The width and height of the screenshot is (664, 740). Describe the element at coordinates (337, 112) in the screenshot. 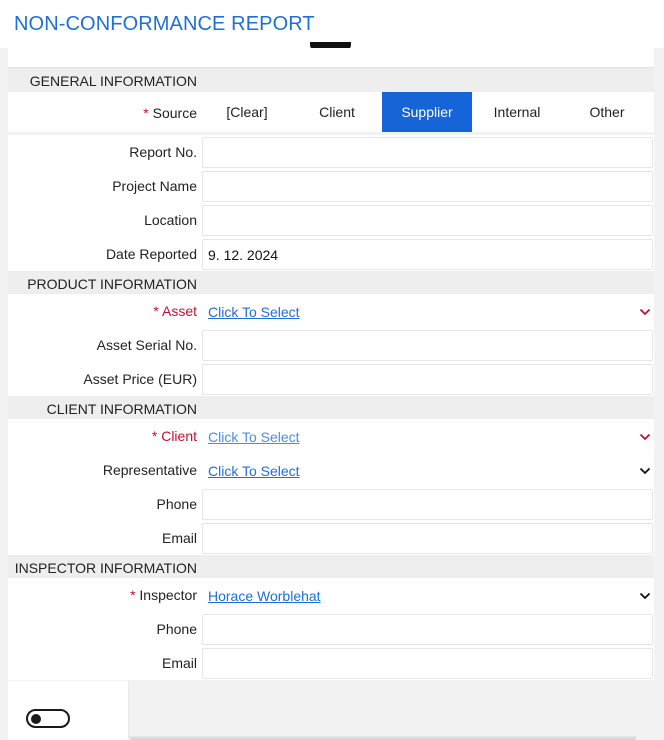

I see `source-option-client: Client` at that location.